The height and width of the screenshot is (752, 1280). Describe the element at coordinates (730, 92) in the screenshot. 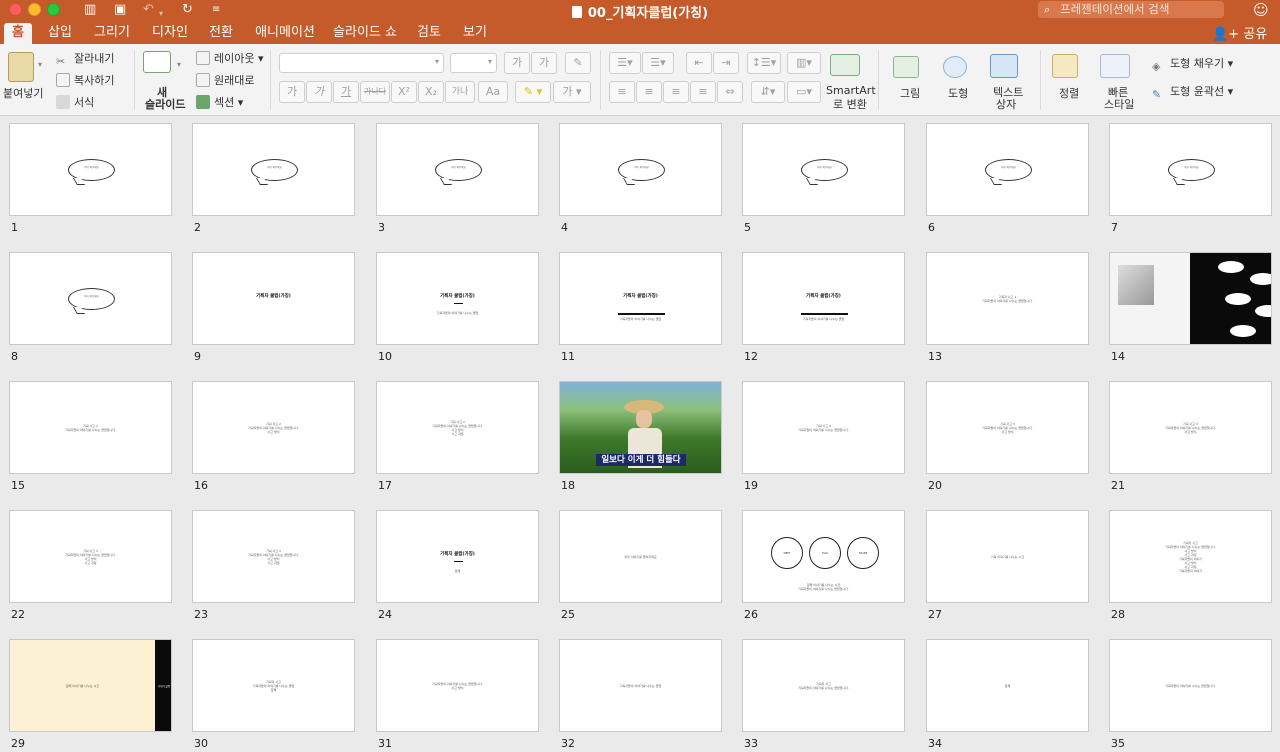

I see `distributed-button: ⇔` at that location.